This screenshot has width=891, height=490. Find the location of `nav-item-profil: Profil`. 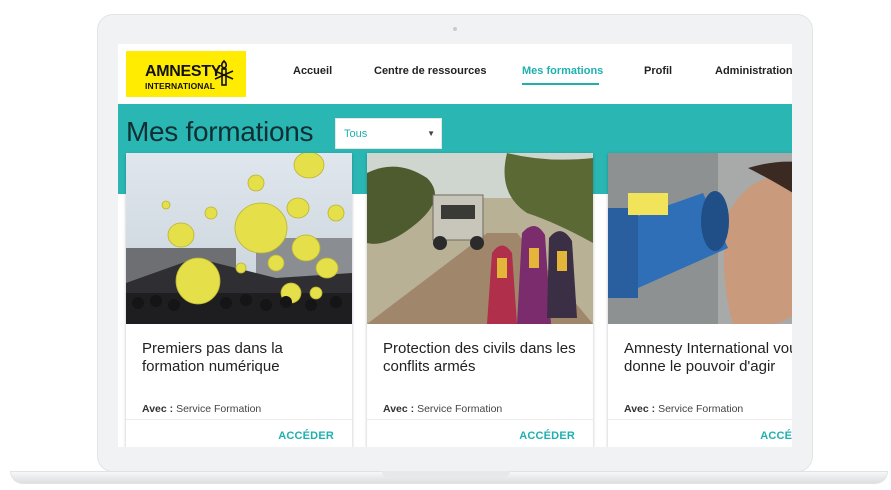

nav-item-profil: Profil is located at coordinates (658, 71).